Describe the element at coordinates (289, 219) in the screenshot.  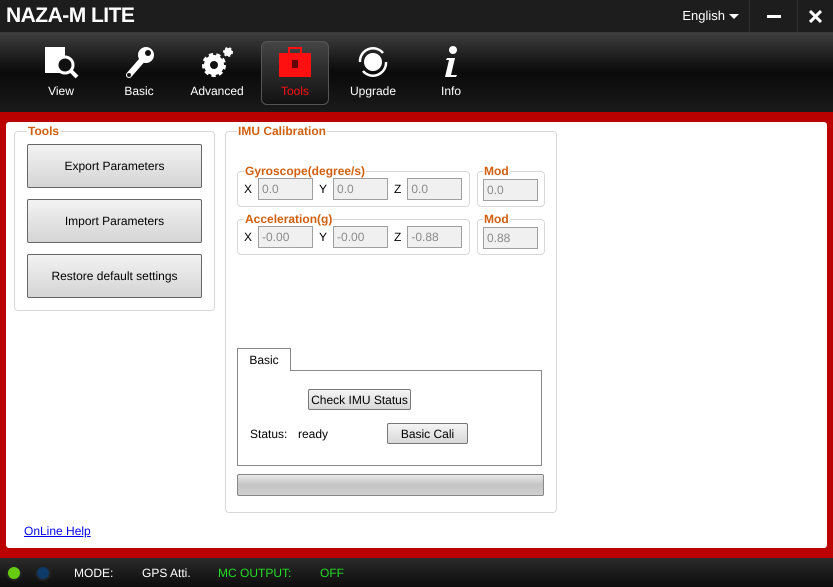
I see `group-title: Acceleration(g)` at that location.